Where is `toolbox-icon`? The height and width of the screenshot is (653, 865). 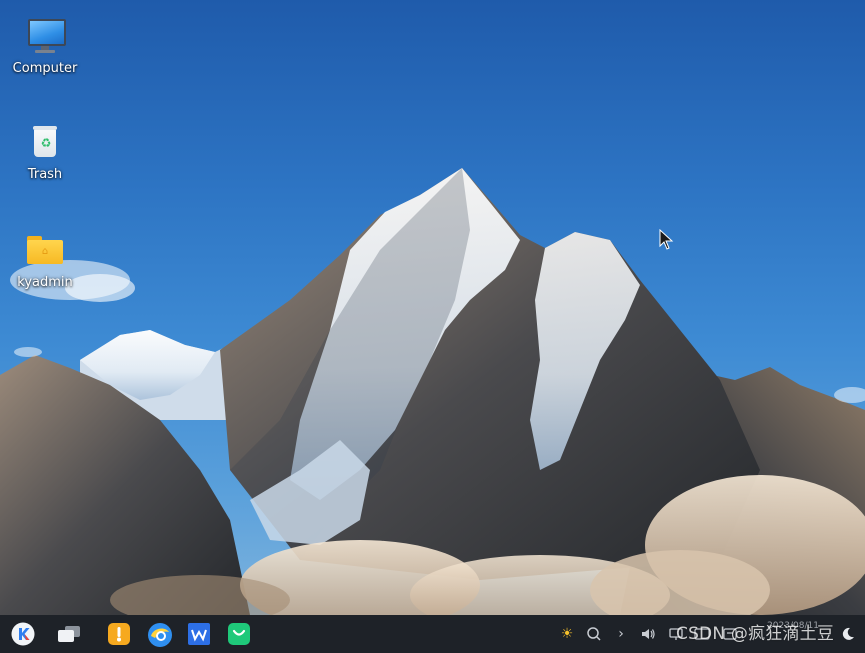 toolbox-icon is located at coordinates (119, 634).